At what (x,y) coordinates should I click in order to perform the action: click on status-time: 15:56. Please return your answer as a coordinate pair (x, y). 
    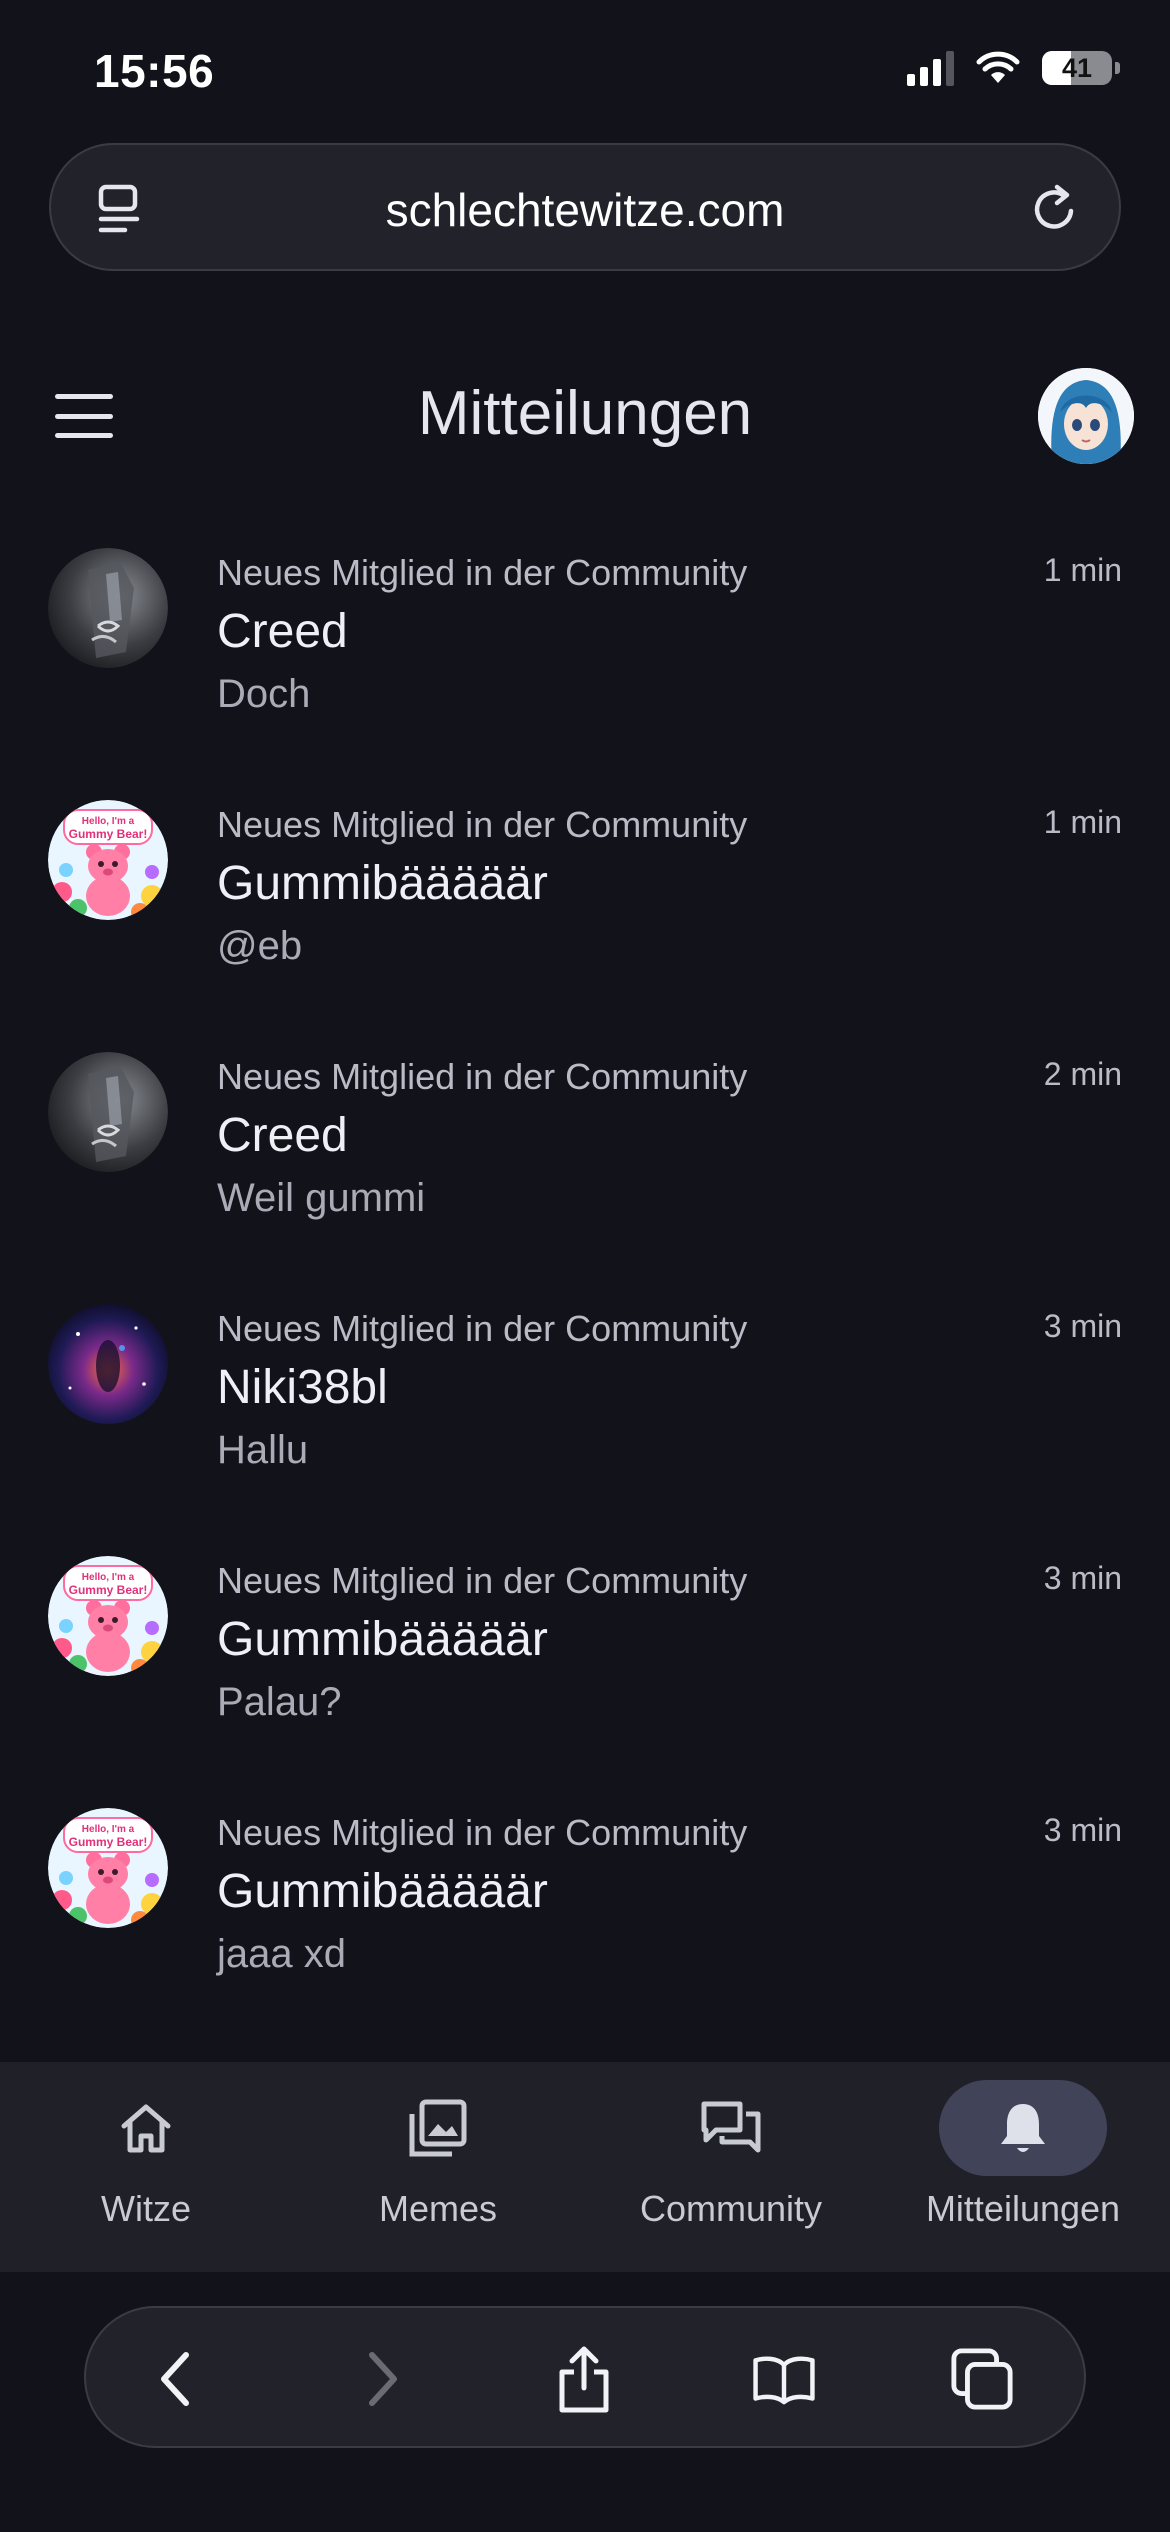
    Looking at the image, I should click on (154, 71).